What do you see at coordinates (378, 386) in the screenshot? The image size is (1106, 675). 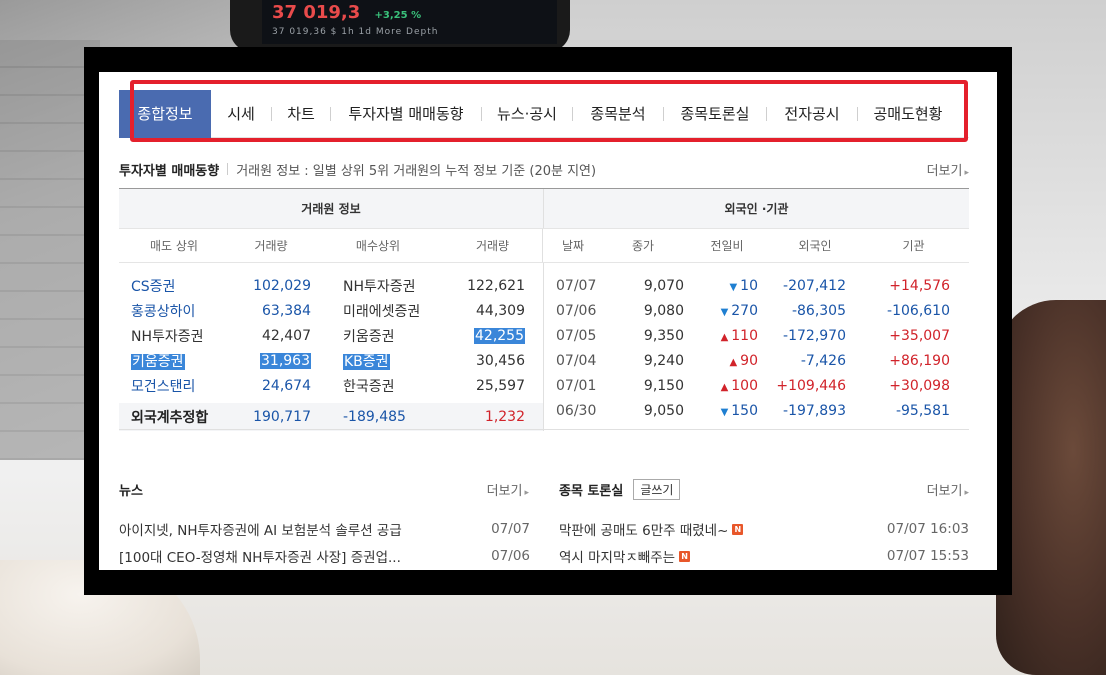 I see `buy-broker: 한국증권` at bounding box center [378, 386].